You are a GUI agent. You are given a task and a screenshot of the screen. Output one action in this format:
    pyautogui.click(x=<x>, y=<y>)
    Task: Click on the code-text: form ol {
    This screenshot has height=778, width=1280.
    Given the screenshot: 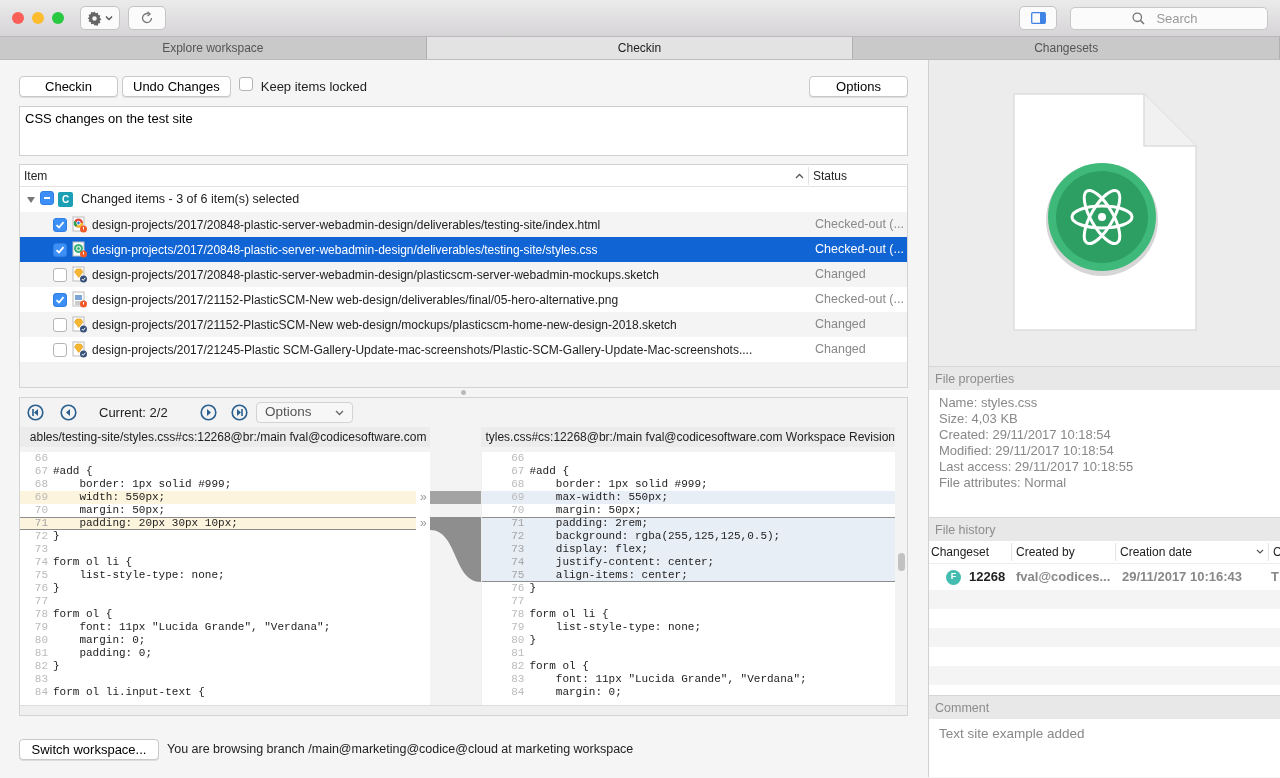 What is the action you would take?
    pyautogui.click(x=559, y=666)
    